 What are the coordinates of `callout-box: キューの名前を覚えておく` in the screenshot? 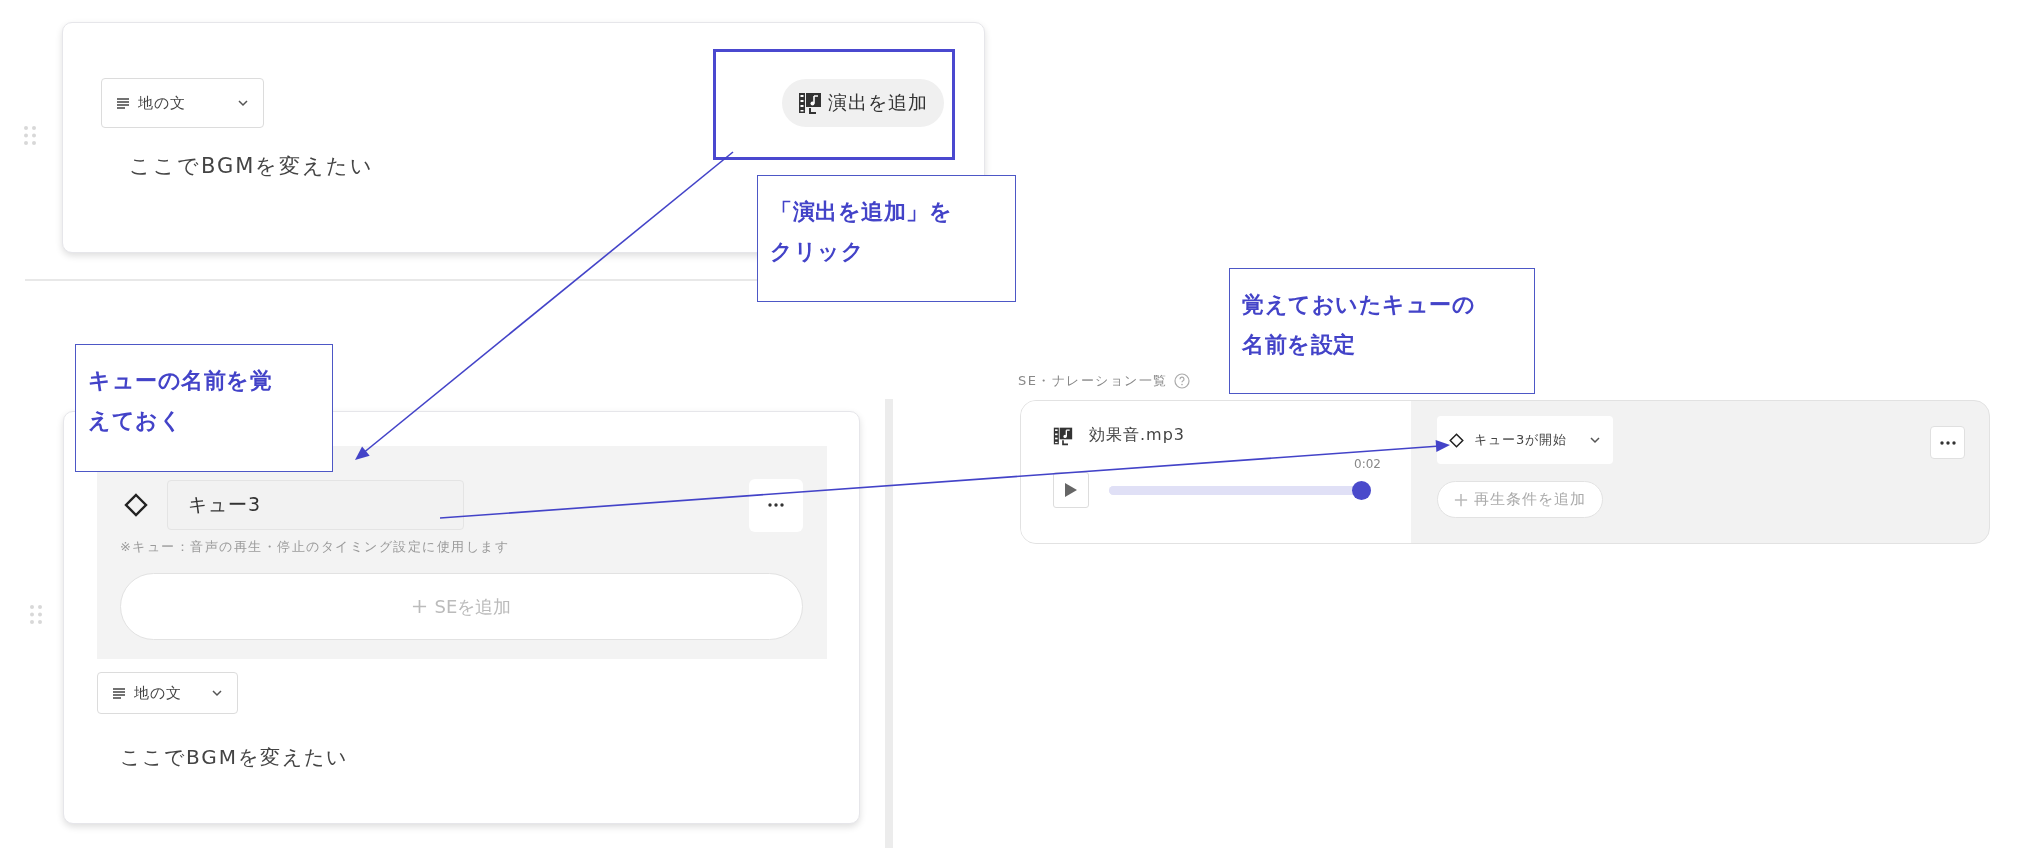 It's located at (204, 408).